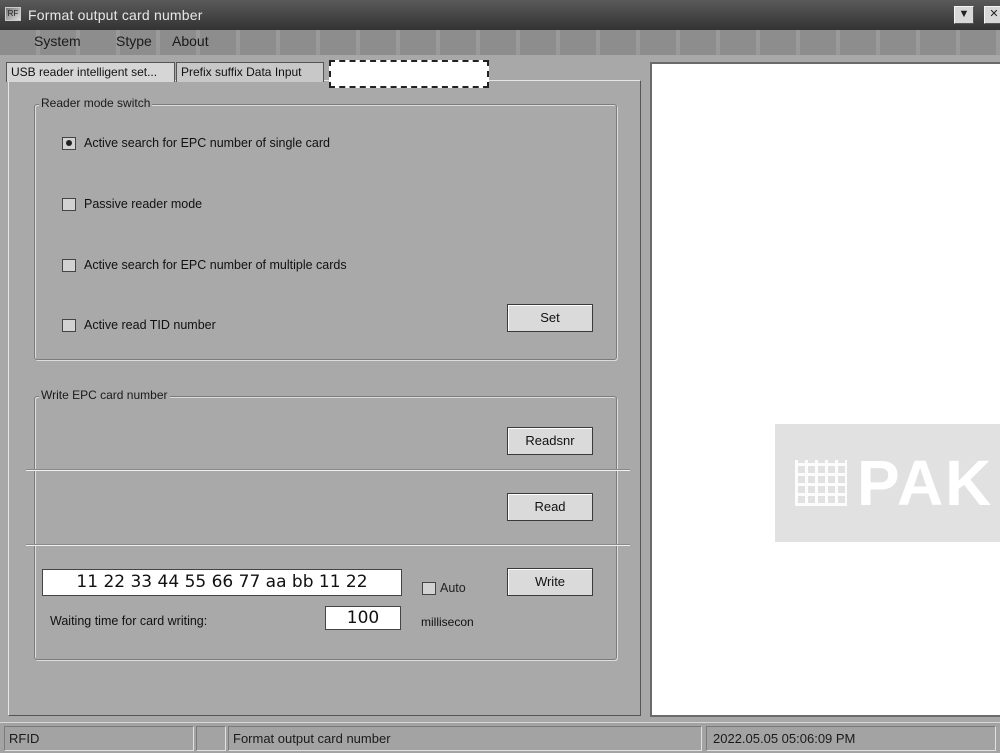 This screenshot has height=753, width=1000. I want to click on status-mode: Format output card number, so click(465, 738).